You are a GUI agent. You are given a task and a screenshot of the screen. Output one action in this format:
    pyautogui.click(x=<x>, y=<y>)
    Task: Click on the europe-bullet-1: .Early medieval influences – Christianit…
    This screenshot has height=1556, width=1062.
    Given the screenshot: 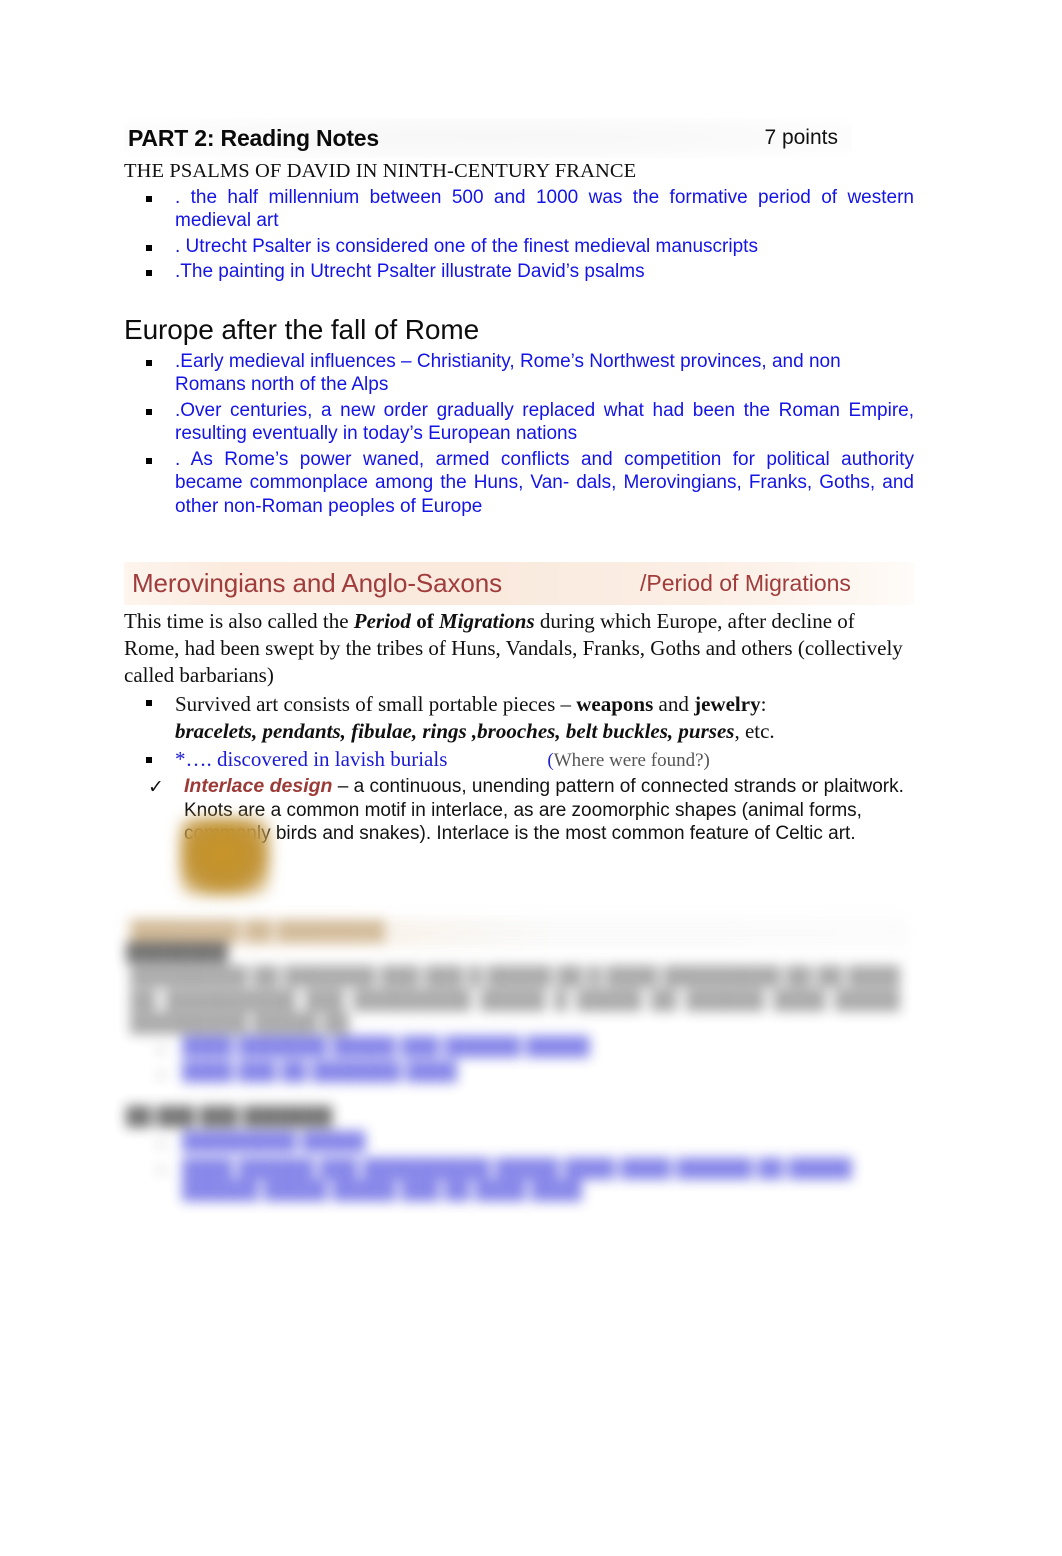 What is the action you would take?
    pyautogui.click(x=508, y=373)
    